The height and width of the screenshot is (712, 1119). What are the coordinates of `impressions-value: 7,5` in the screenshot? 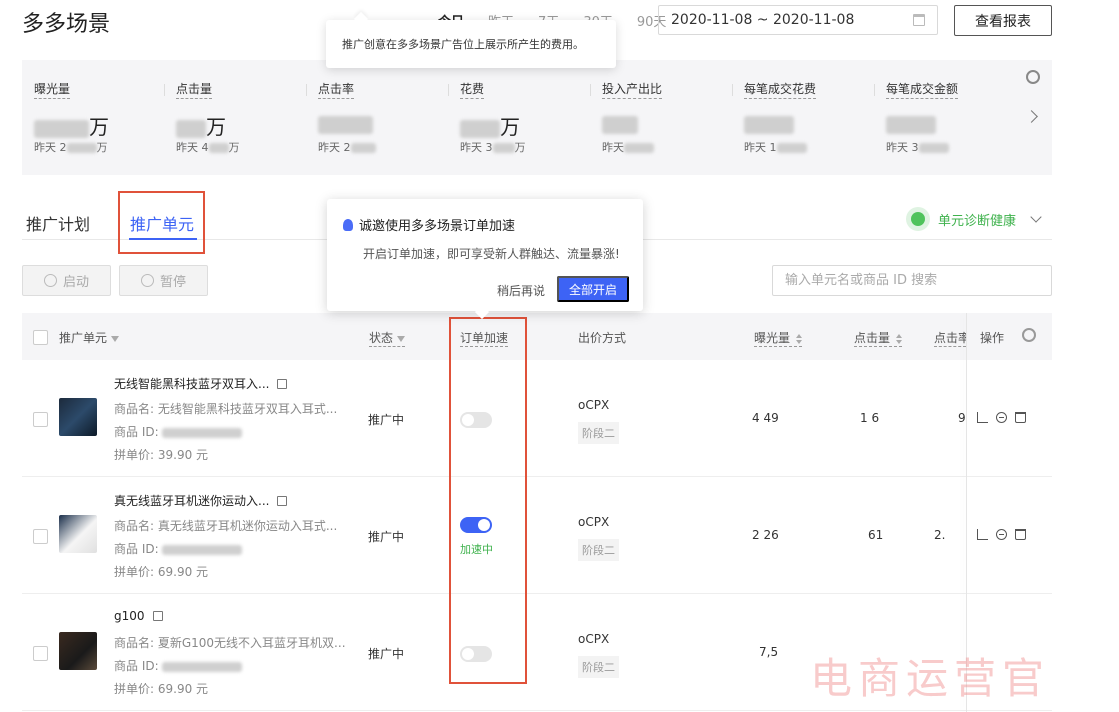 It's located at (769, 652).